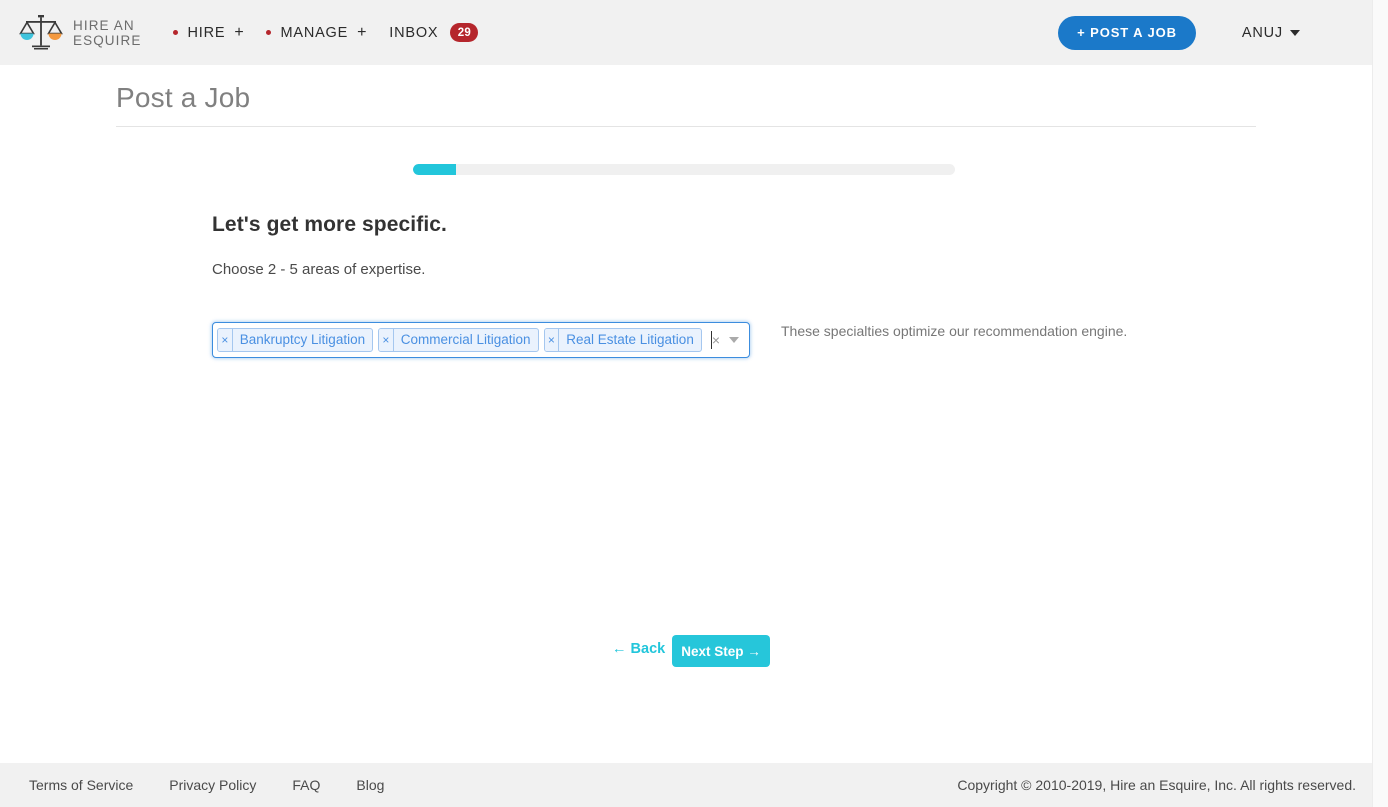 This screenshot has height=807, width=1388. What do you see at coordinates (734, 340) in the screenshot?
I see `dropdown-arrow-icon` at bounding box center [734, 340].